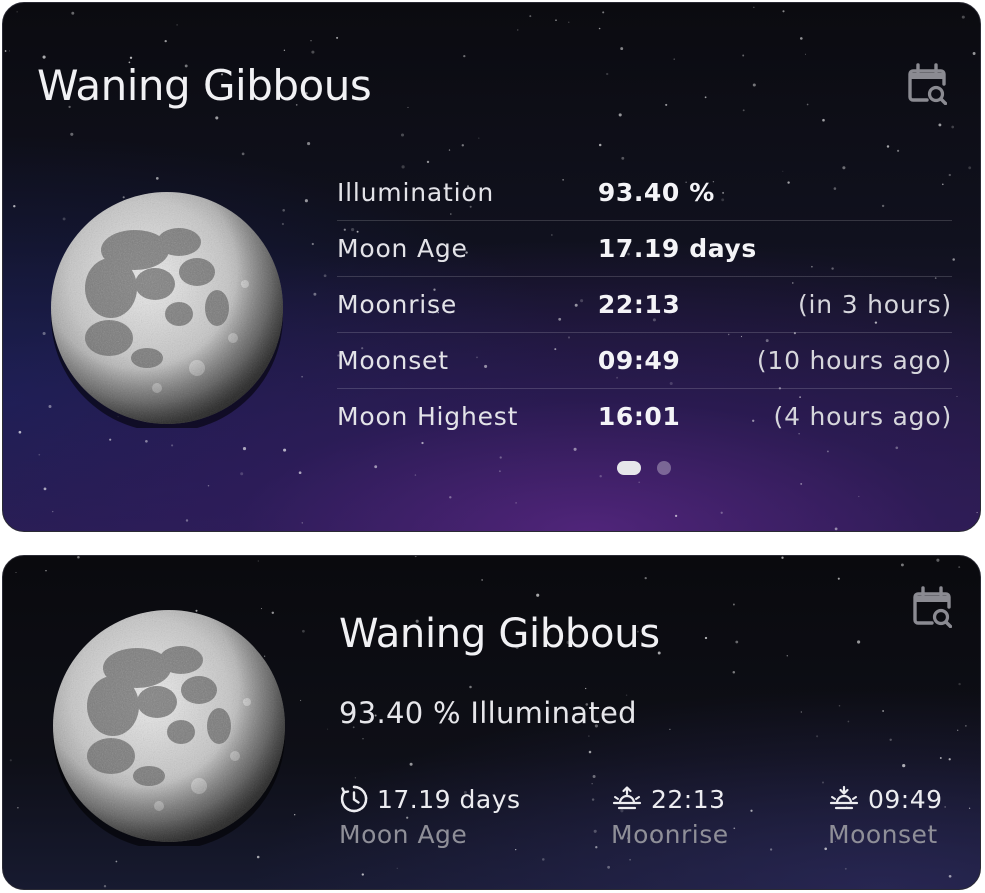  What do you see at coordinates (677, 304) in the screenshot?
I see `stat-value: 22:13` at bounding box center [677, 304].